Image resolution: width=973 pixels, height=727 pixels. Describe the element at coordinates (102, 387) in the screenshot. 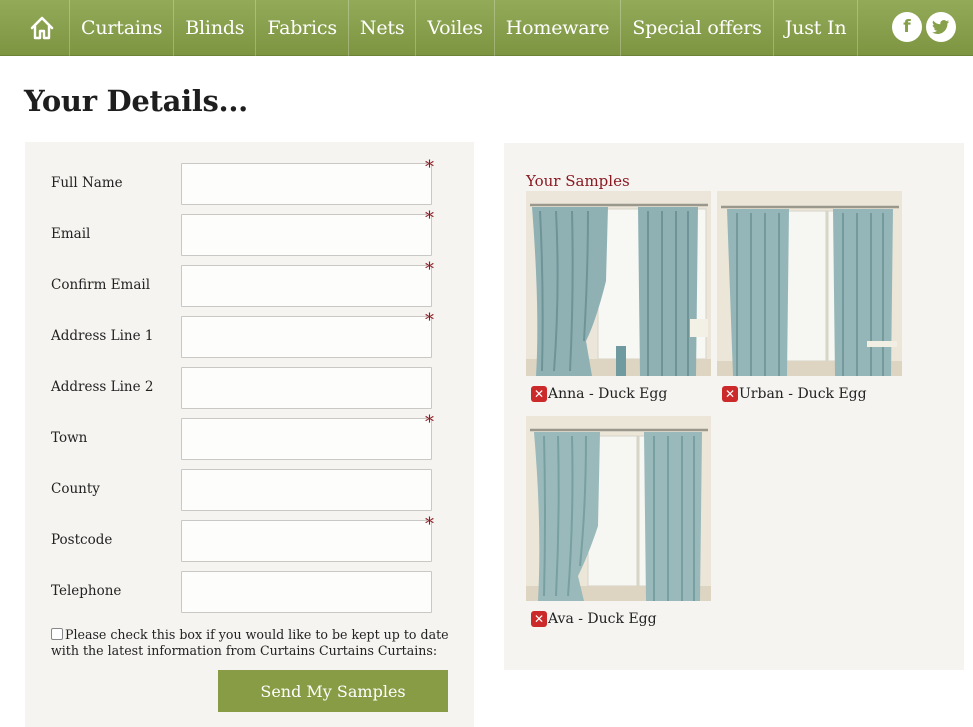

I see `address-line-2-label: Address Line 2` at that location.